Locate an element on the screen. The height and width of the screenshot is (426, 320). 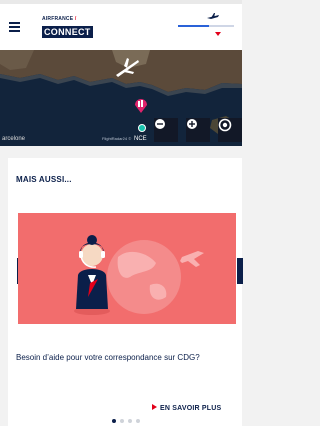
recenter-button is located at coordinates (230, 130).